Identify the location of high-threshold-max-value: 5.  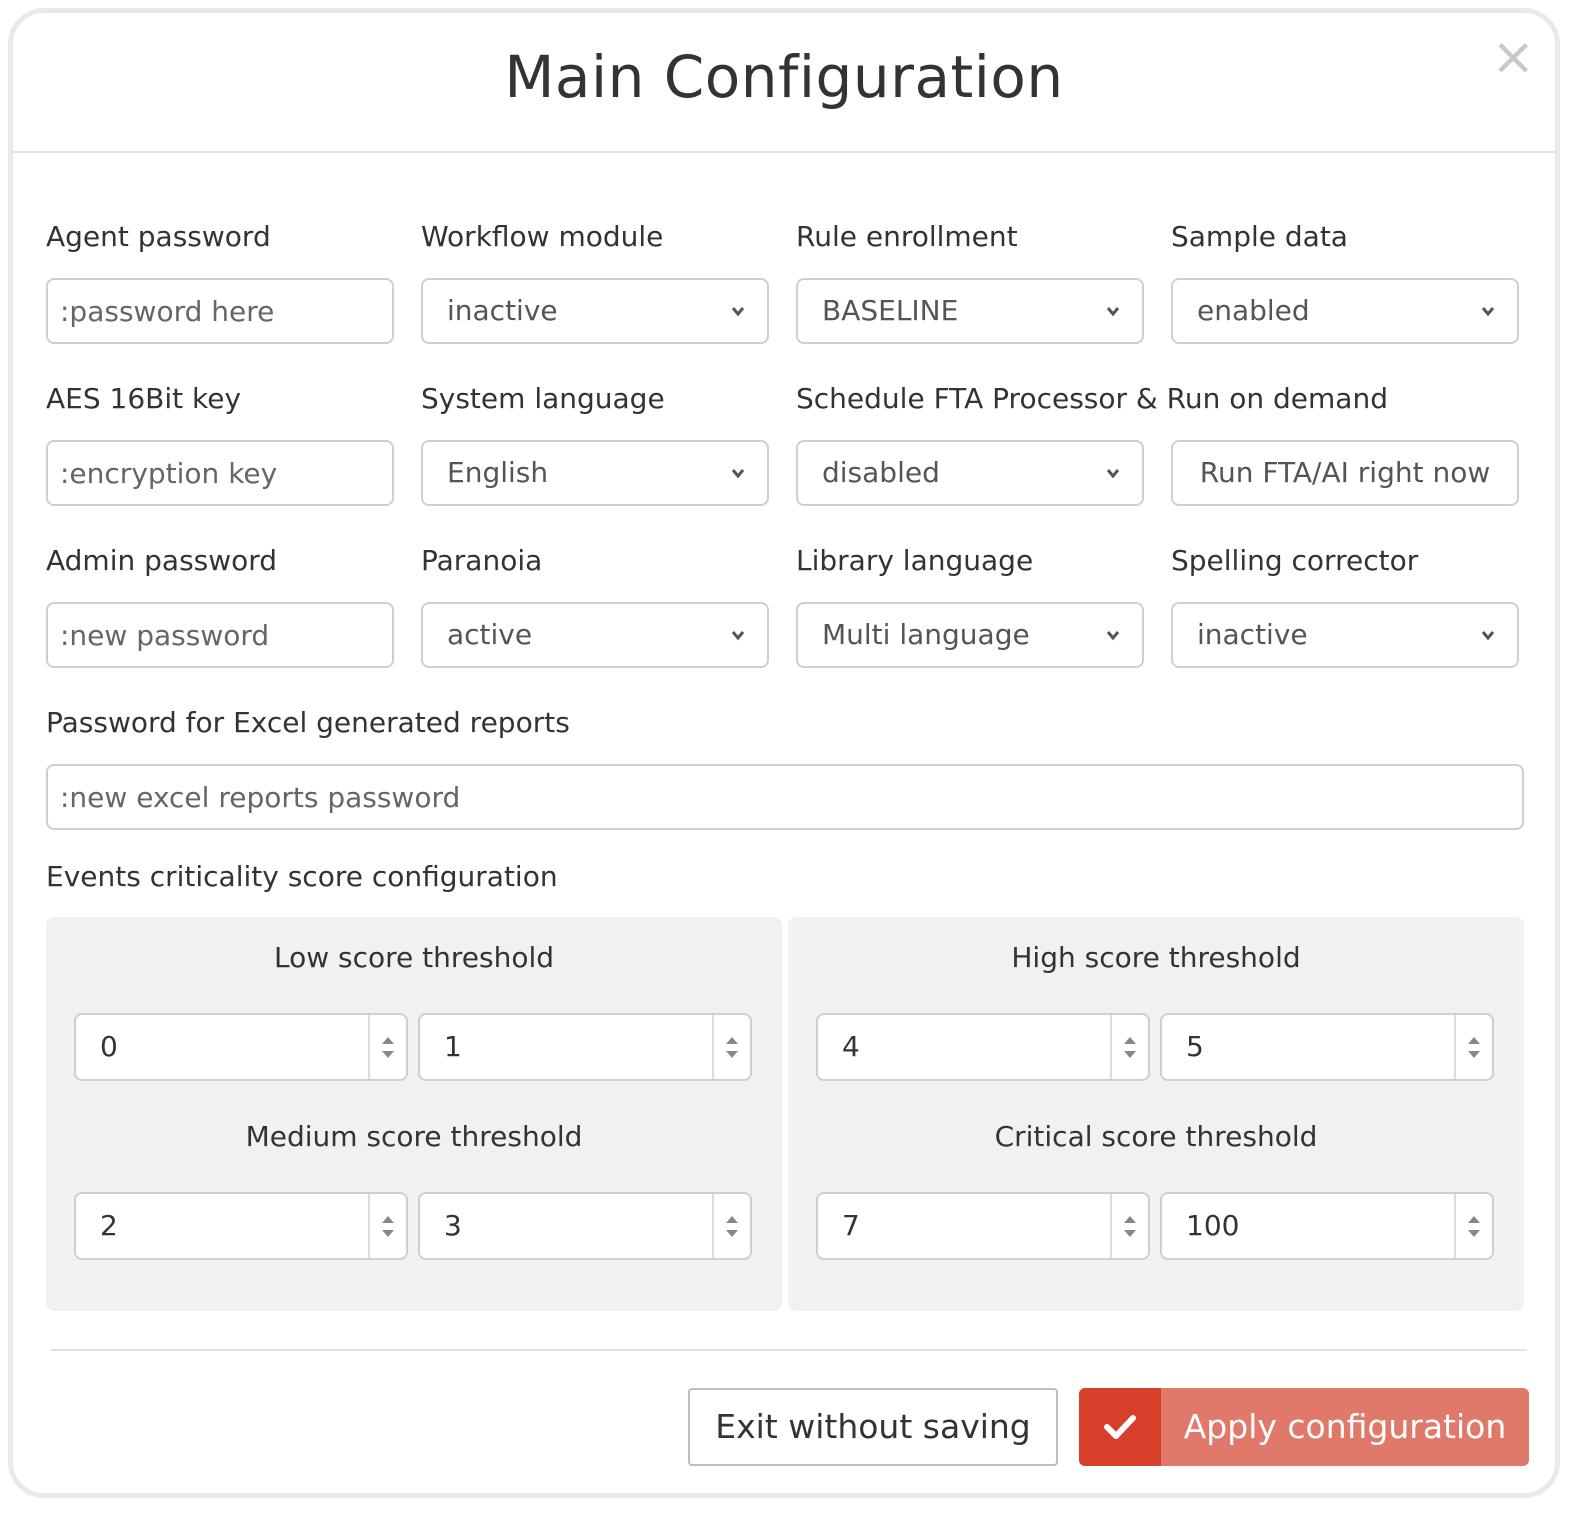
(1195, 1046).